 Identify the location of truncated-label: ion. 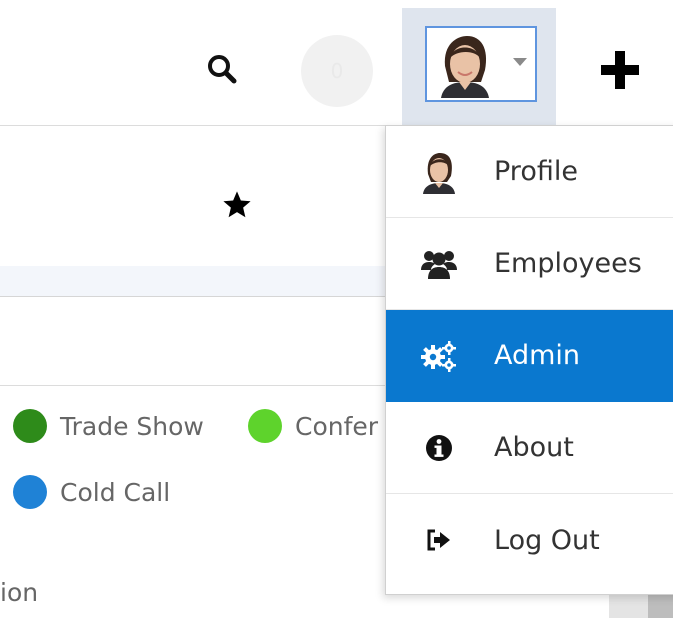
(19, 592).